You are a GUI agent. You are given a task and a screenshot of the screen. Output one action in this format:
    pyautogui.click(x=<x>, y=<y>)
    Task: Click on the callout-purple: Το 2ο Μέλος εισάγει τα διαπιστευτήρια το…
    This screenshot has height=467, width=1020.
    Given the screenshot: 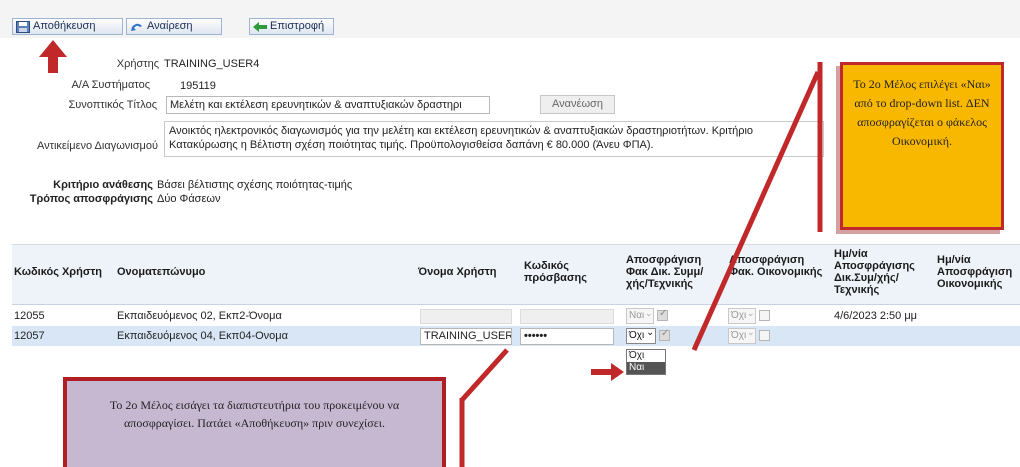 What is the action you would take?
    pyautogui.click(x=254, y=422)
    